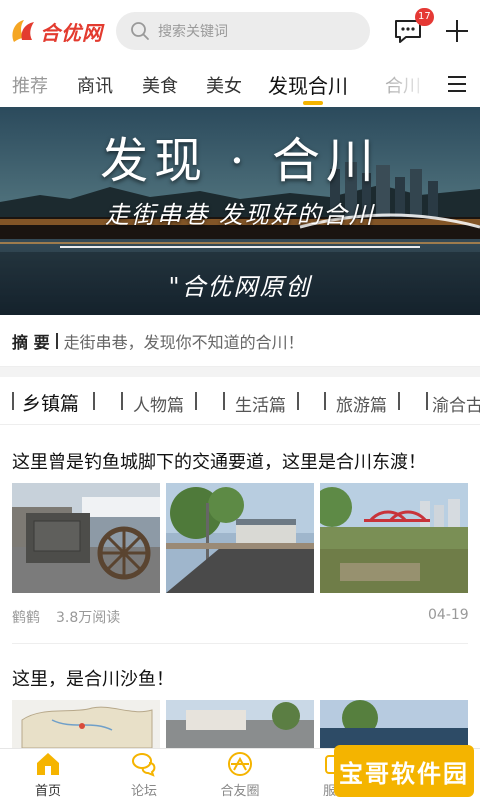 Image resolution: width=480 pixels, height=800 pixels. Describe the element at coordinates (457, 84) in the screenshot. I see `menu-icon` at that location.